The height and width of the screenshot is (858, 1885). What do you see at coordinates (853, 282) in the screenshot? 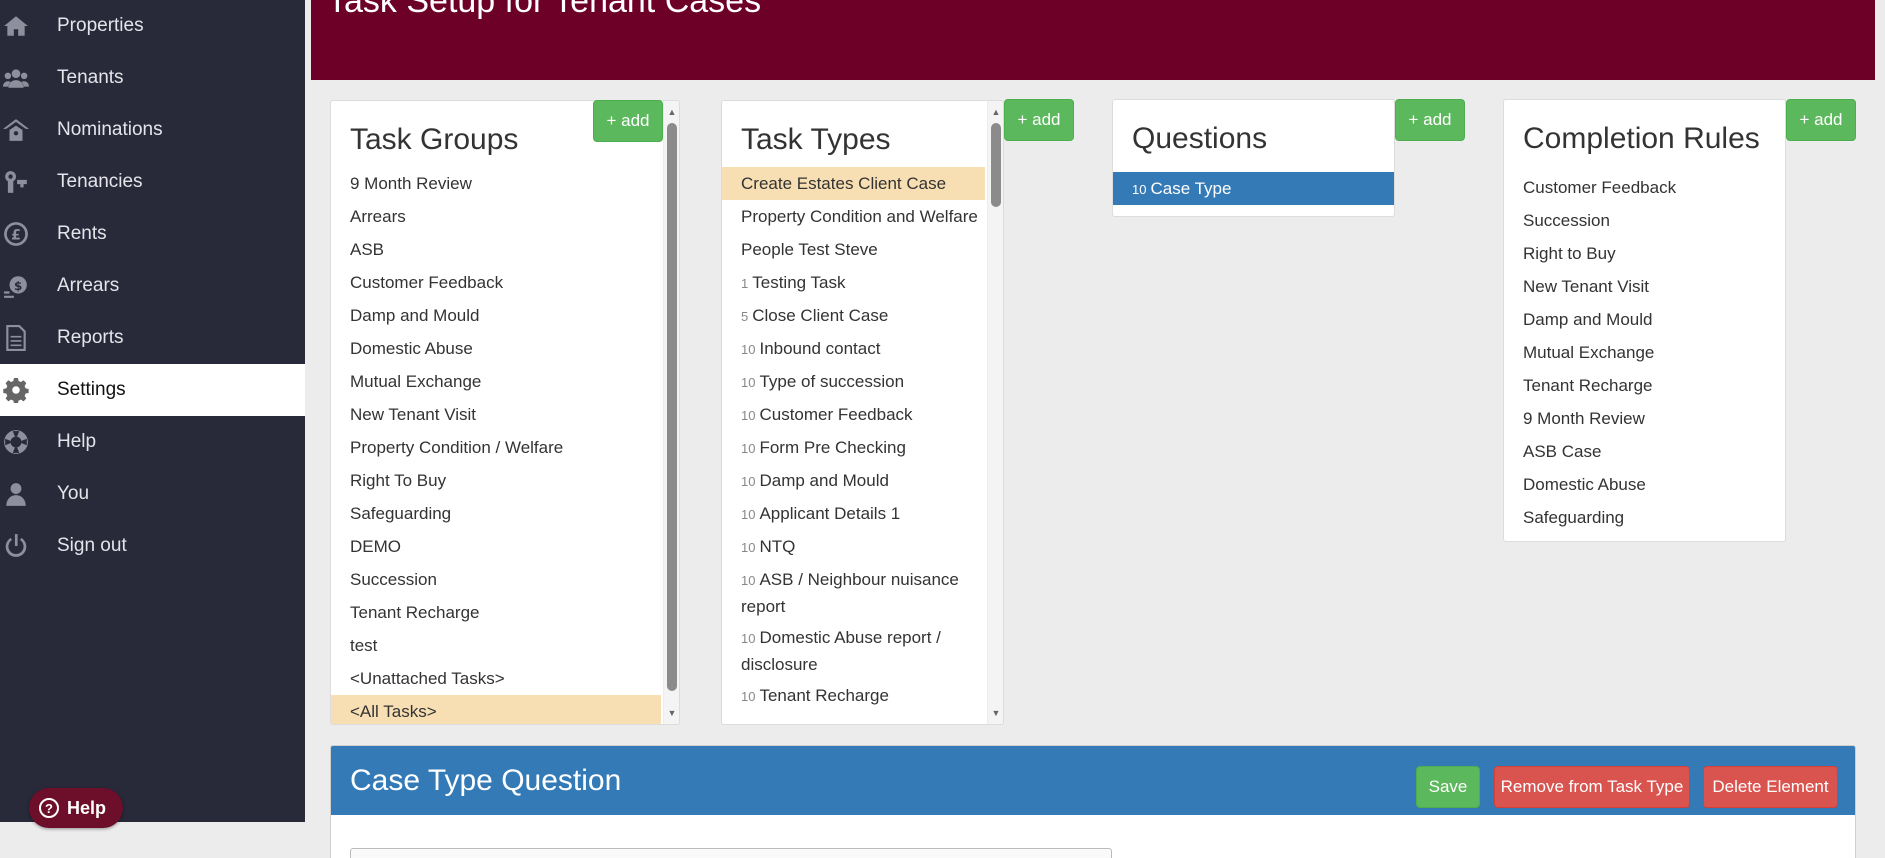
I see `list-item: 1 Testing Task` at bounding box center [853, 282].